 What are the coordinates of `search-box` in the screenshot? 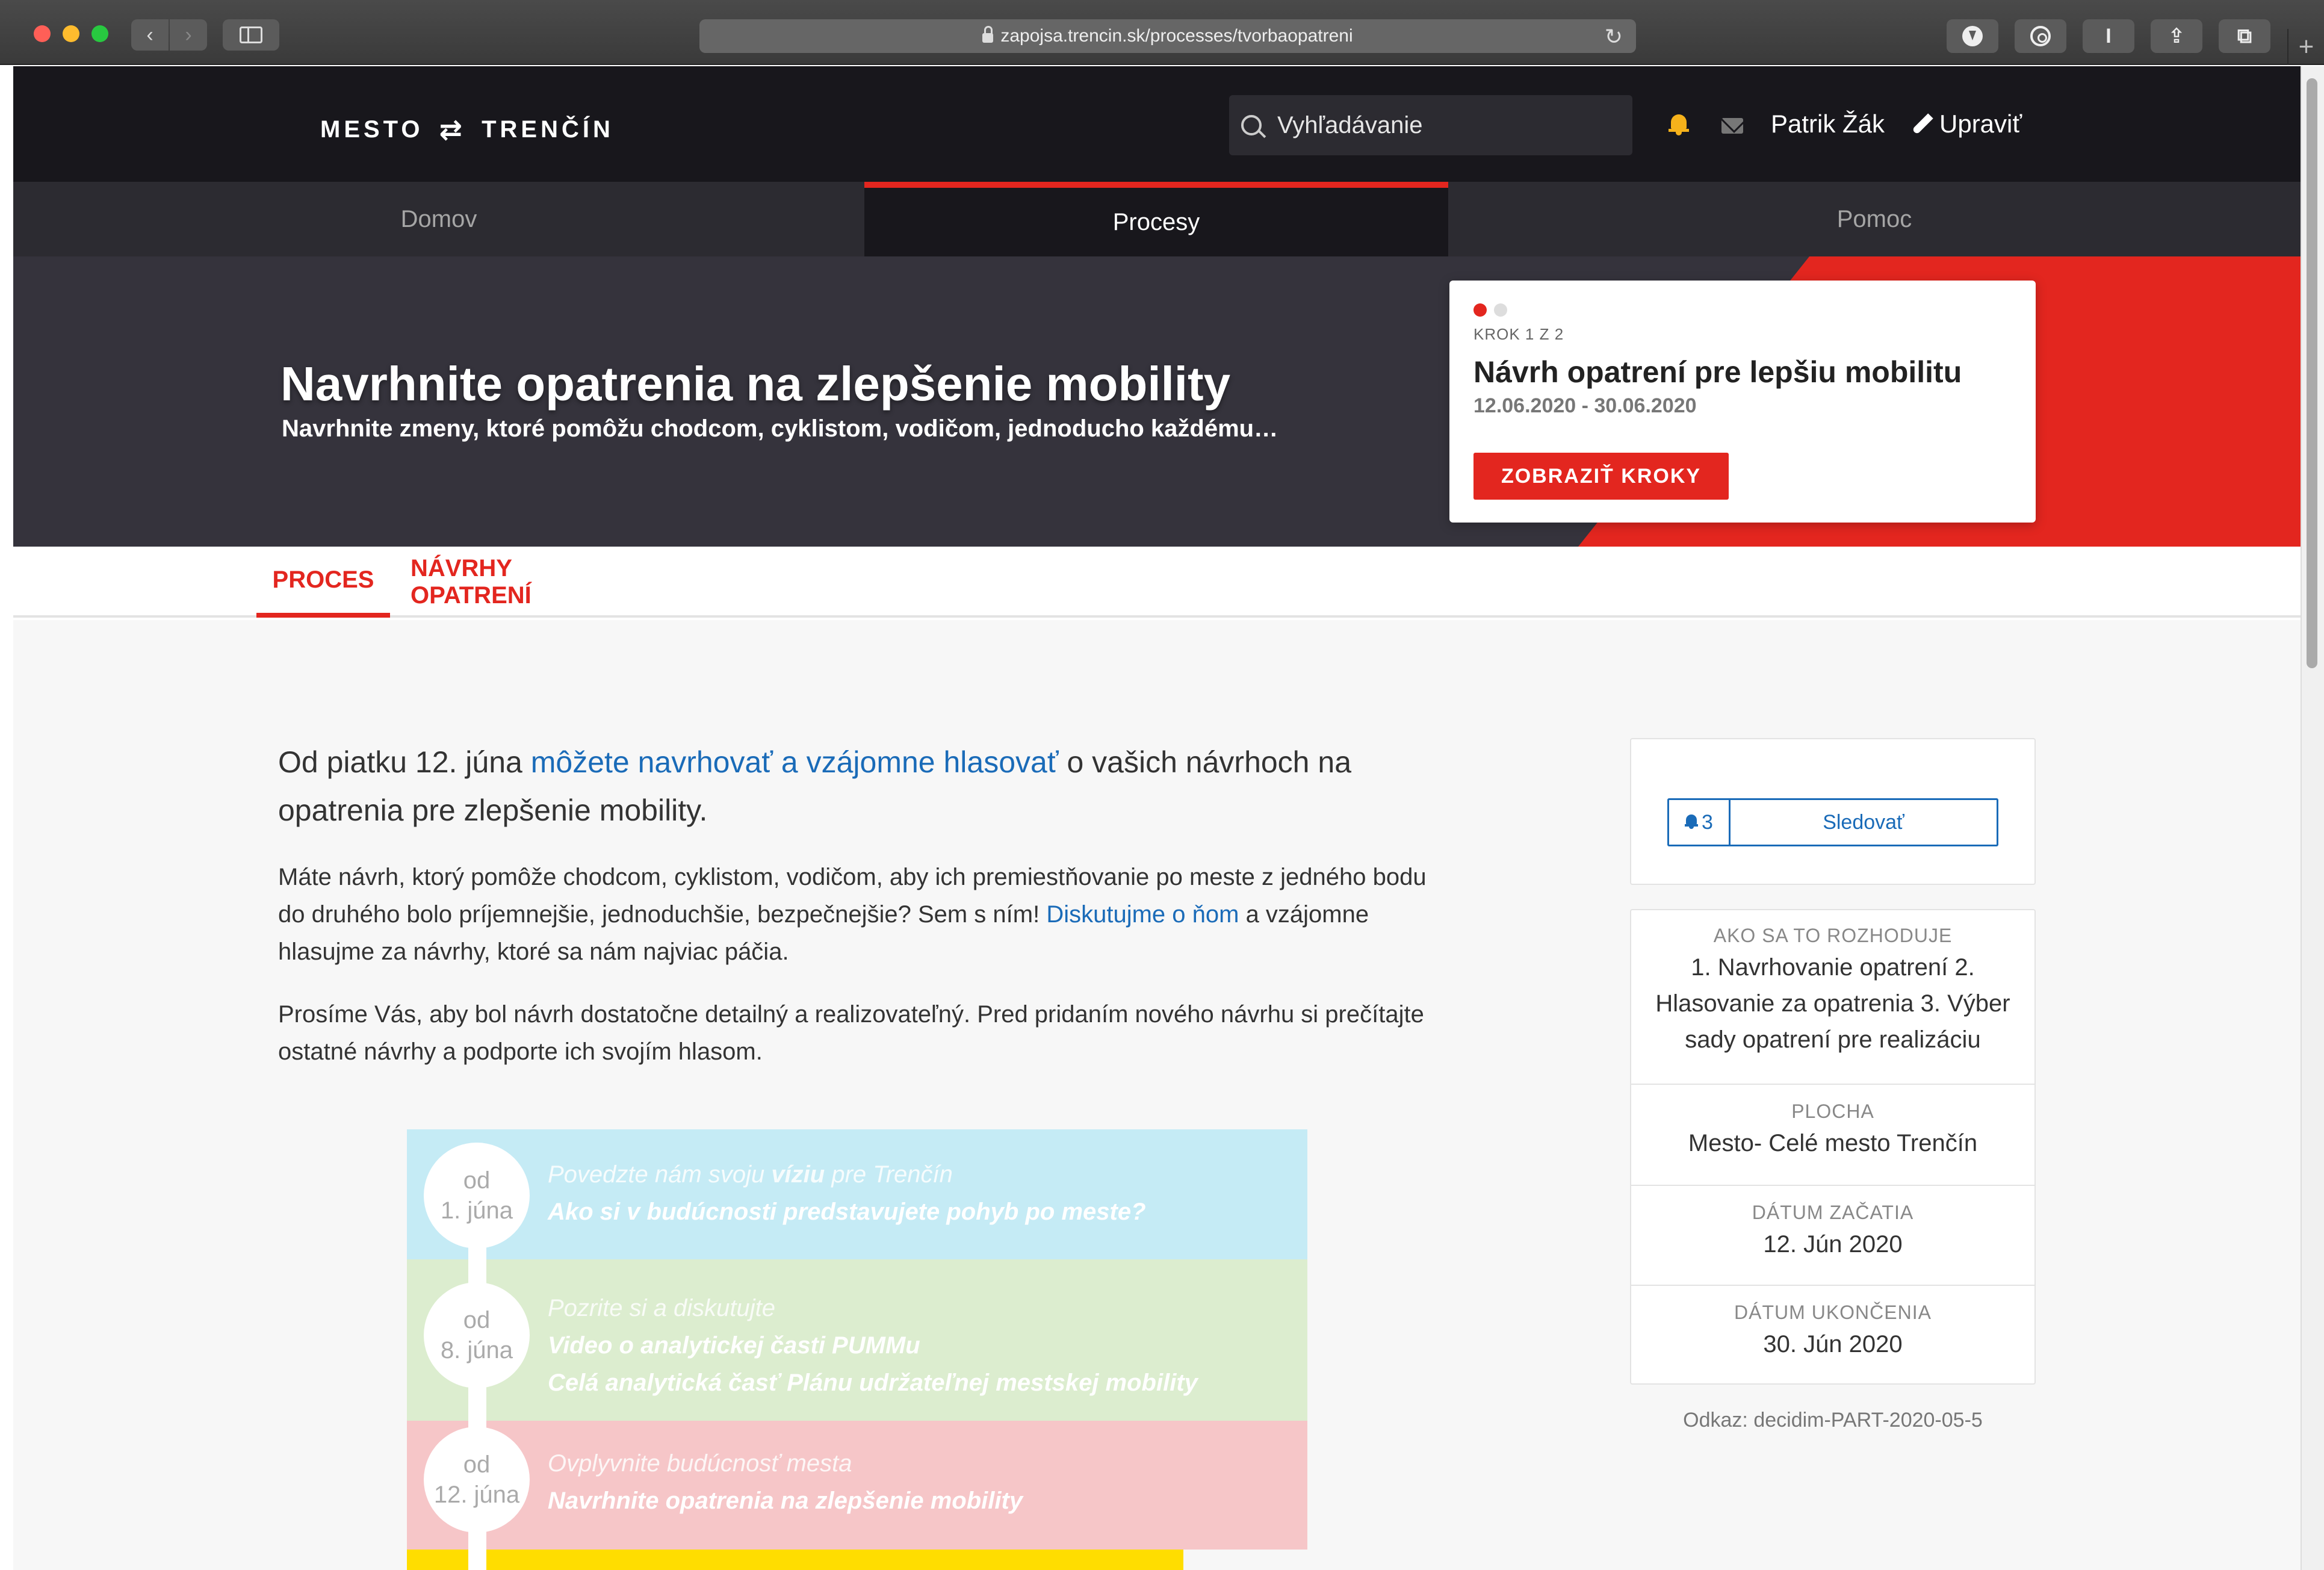 It's located at (1430, 125).